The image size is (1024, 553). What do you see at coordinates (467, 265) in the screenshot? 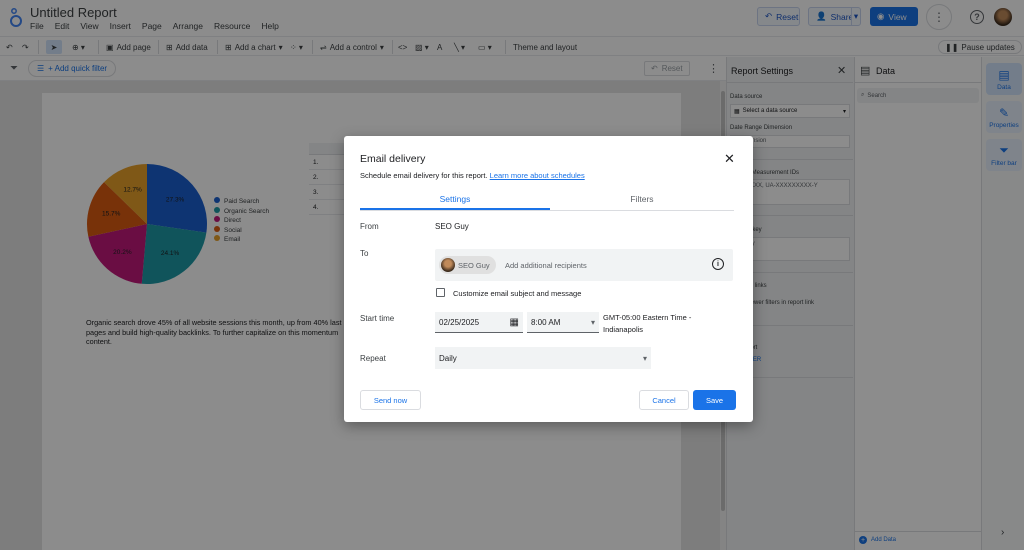
I see `recipient-chip: SEO Guy` at bounding box center [467, 265].